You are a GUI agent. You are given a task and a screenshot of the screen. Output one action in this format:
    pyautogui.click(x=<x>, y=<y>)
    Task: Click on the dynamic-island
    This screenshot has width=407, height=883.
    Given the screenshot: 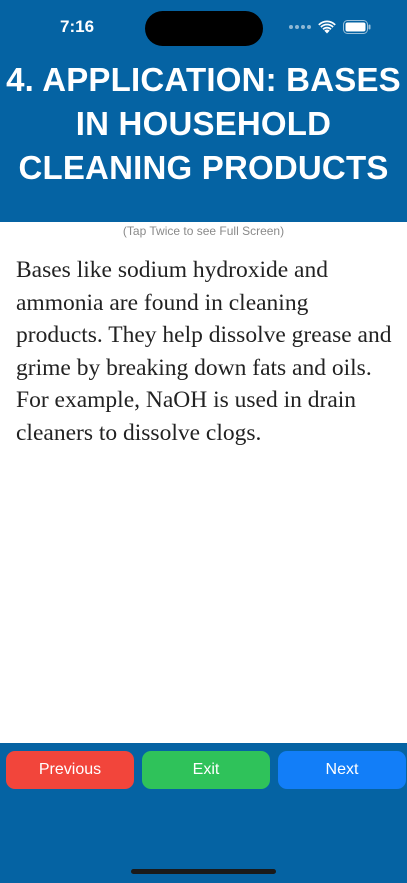 What is the action you would take?
    pyautogui.click(x=204, y=28)
    